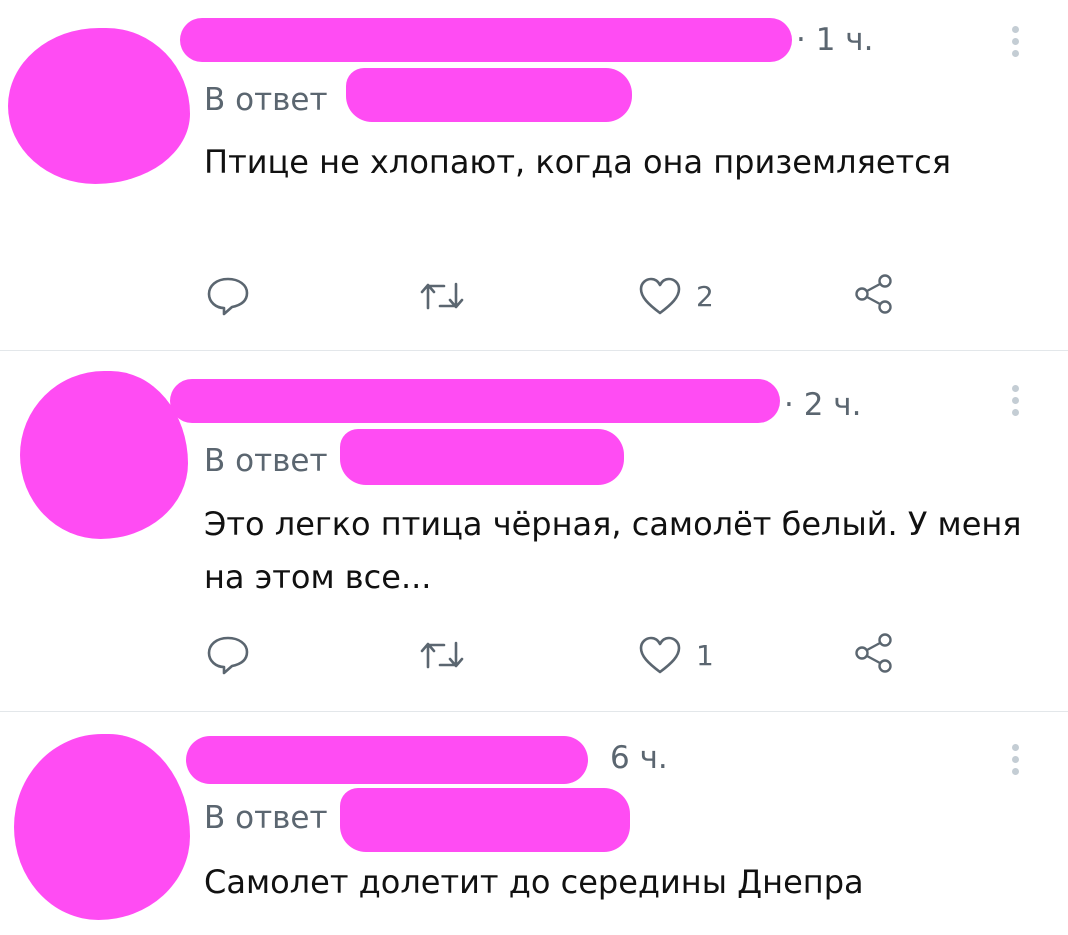  I want to click on like-button: 2, so click(676, 296).